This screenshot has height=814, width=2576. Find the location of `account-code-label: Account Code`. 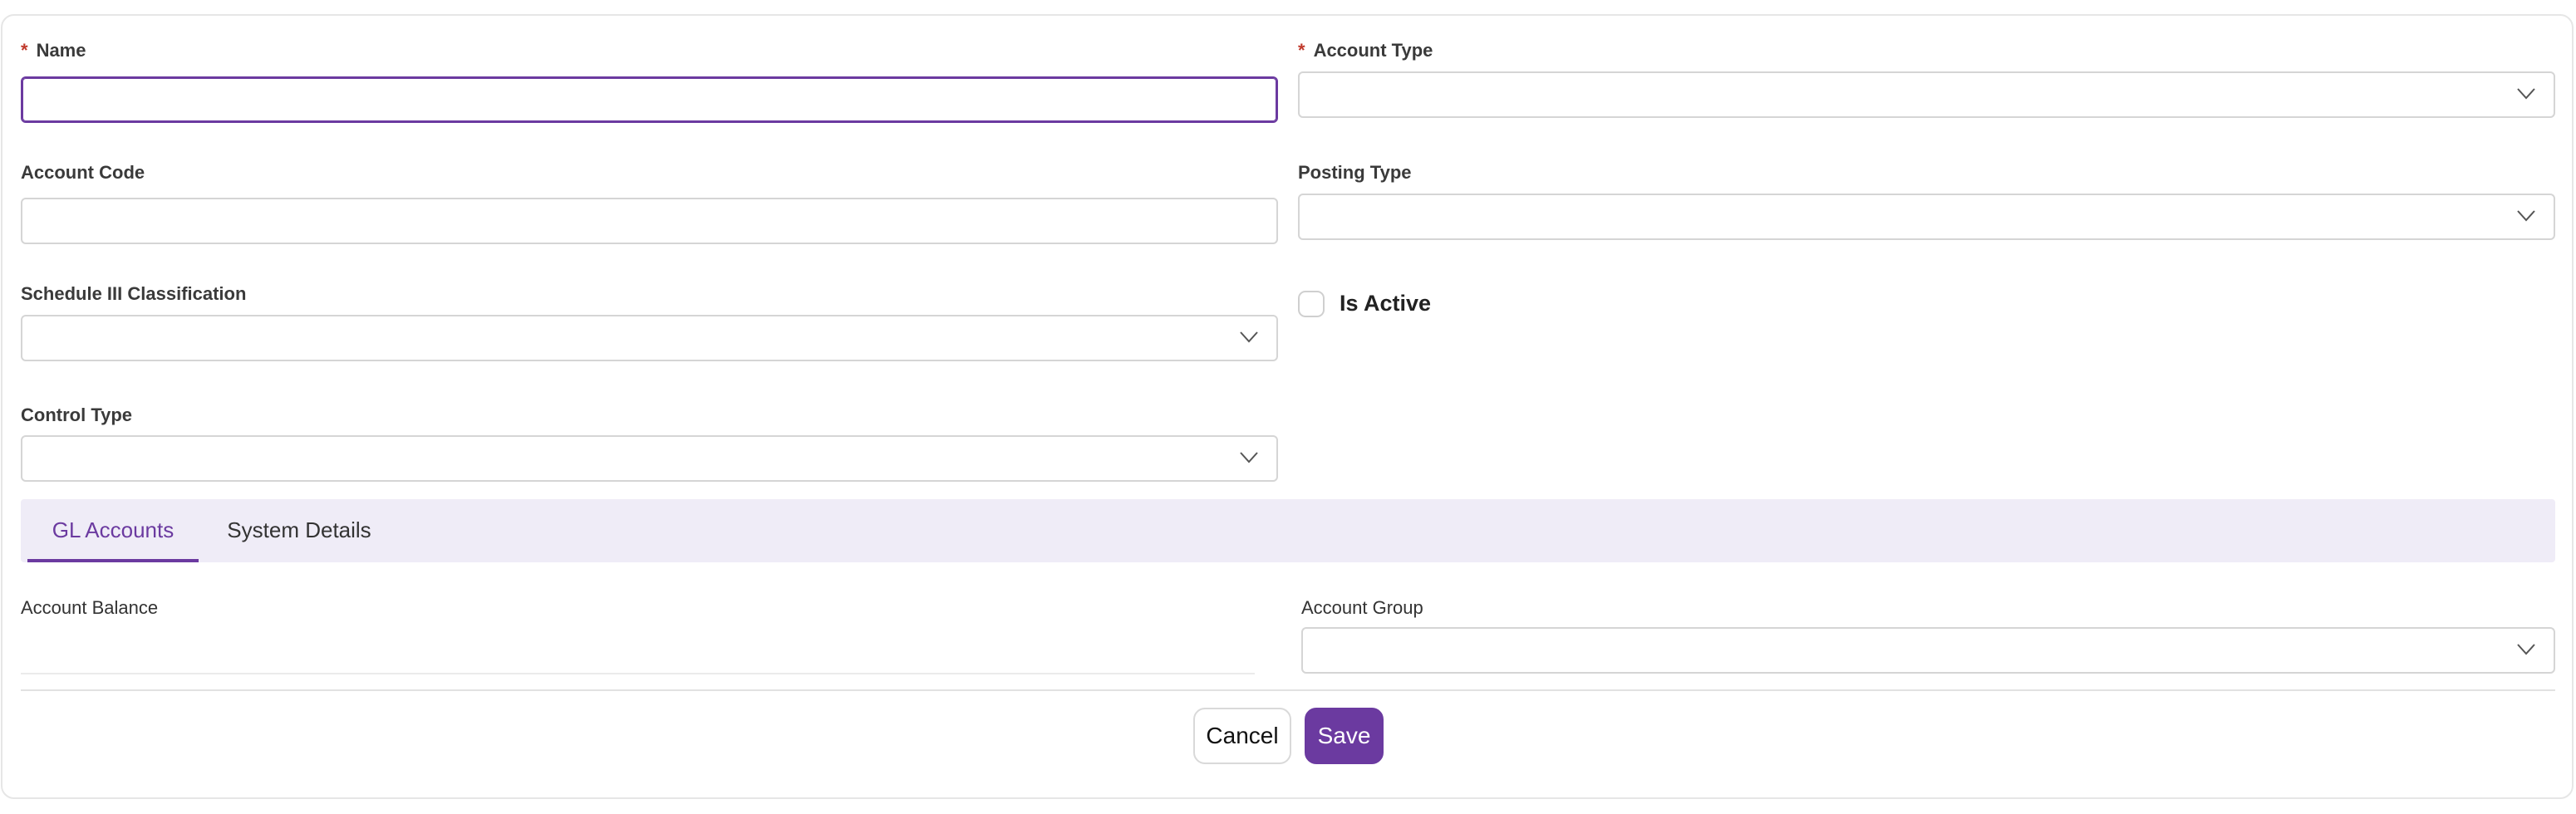

account-code-label: Account Code is located at coordinates (83, 172).